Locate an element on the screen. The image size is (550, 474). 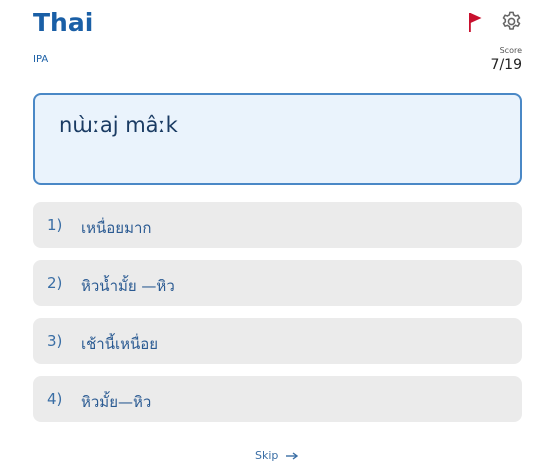
option-text: เช้านี้เหนื่อย is located at coordinates (120, 344).